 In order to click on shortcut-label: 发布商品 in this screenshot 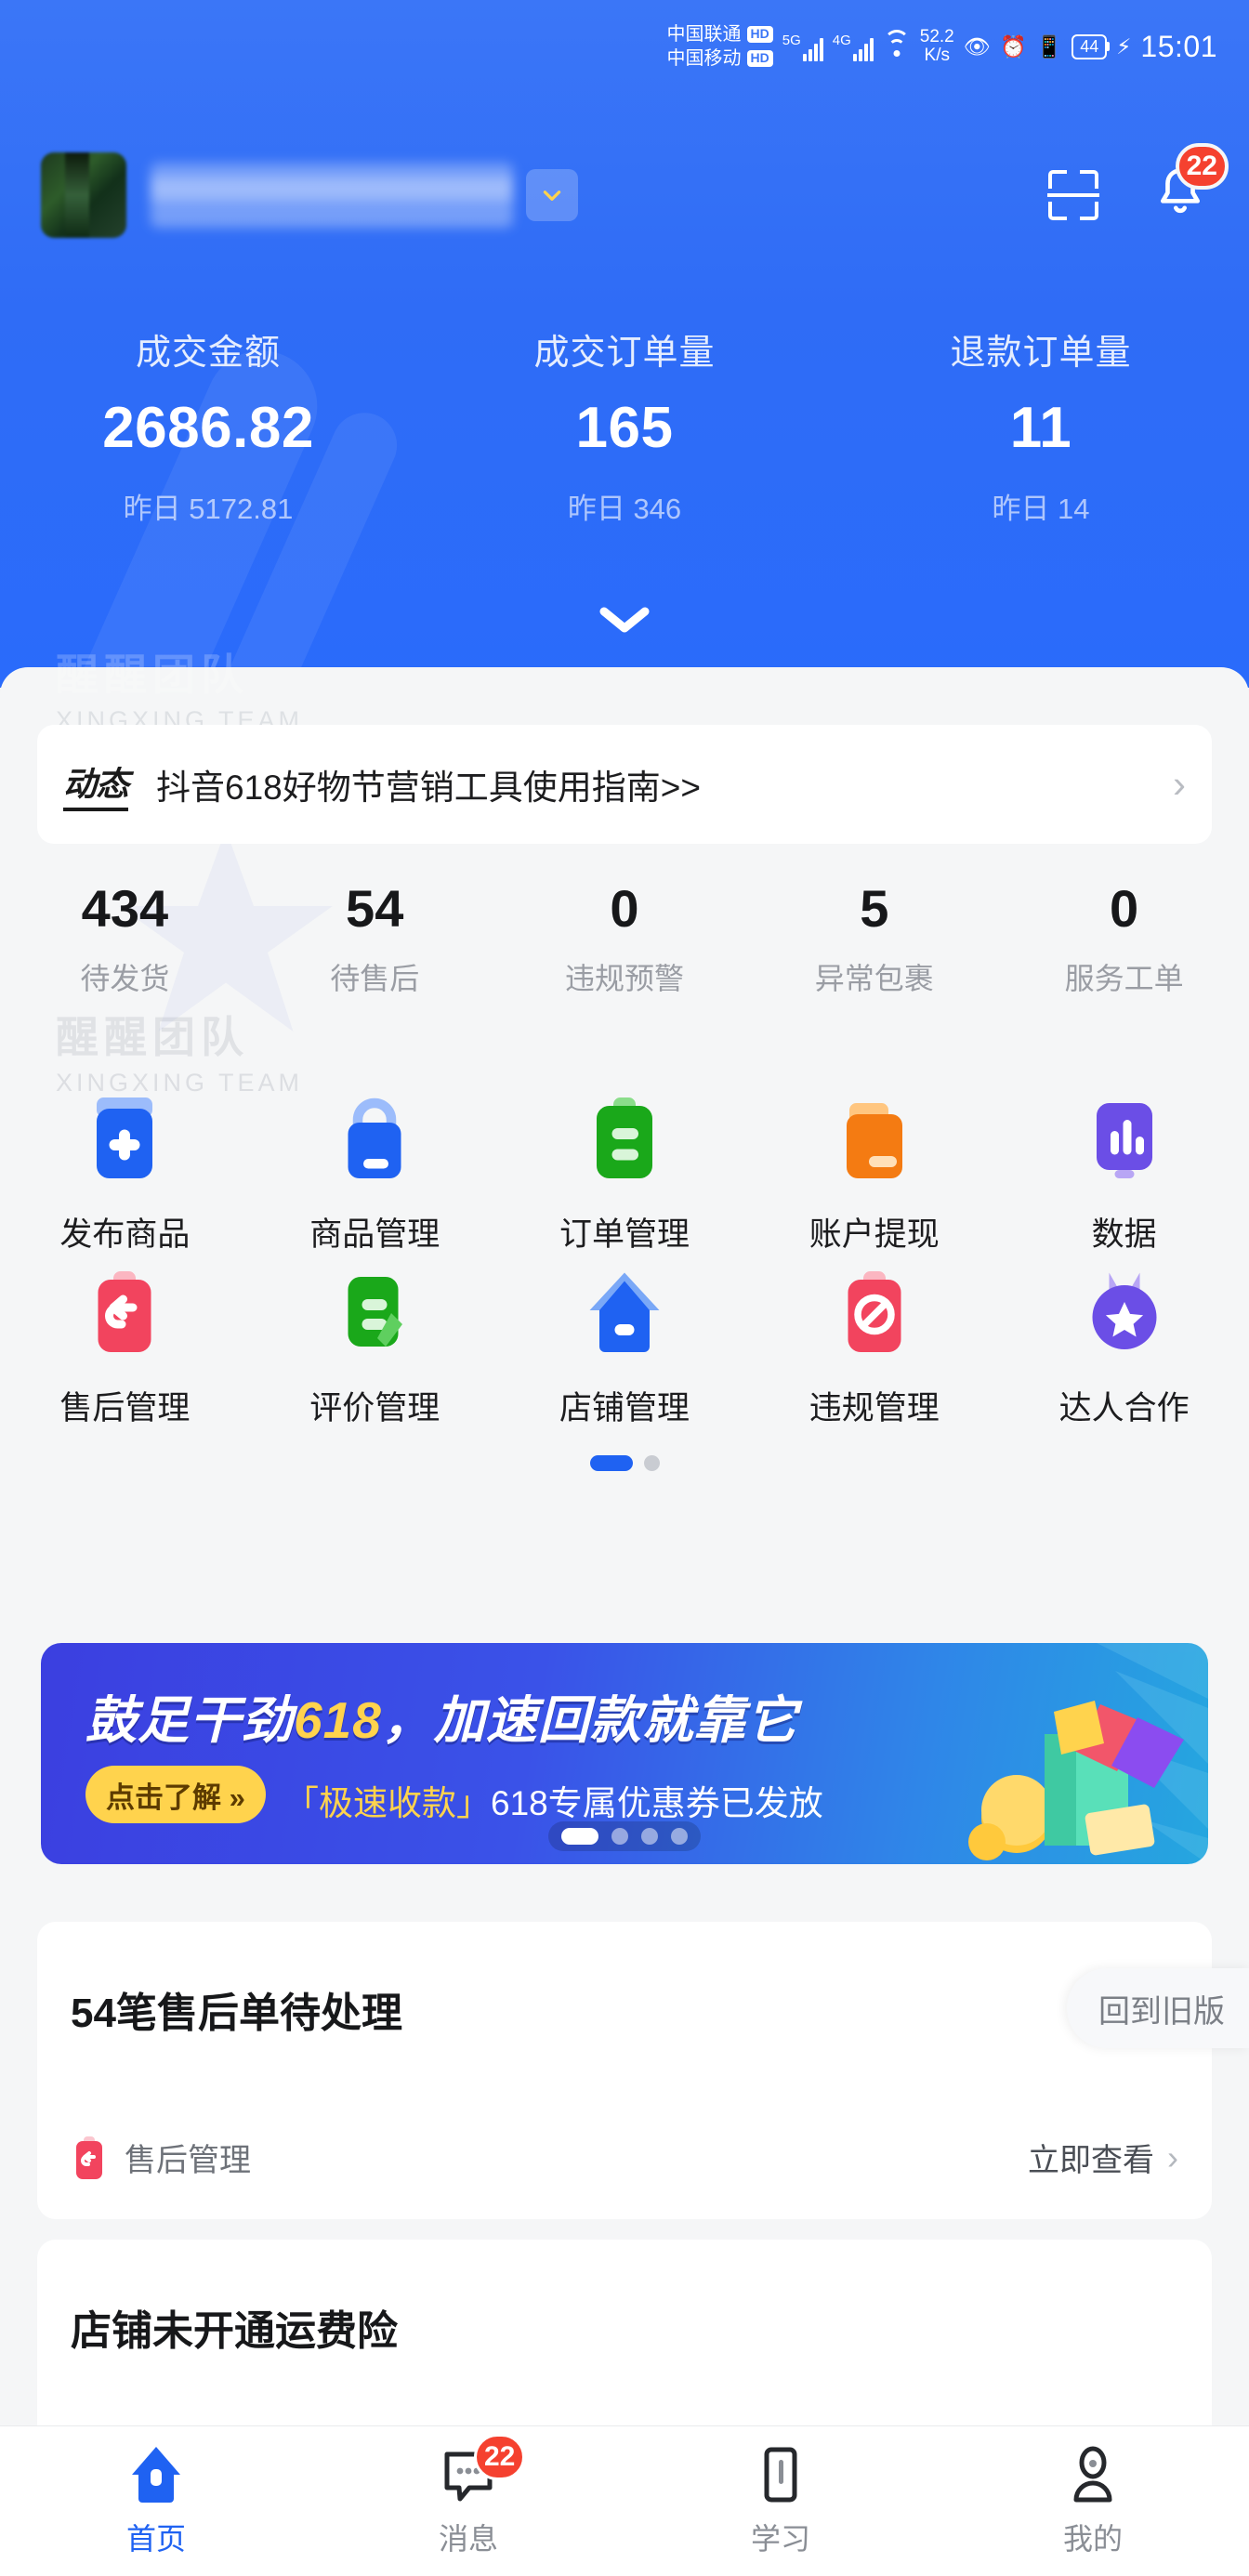, I will do `click(125, 1234)`.